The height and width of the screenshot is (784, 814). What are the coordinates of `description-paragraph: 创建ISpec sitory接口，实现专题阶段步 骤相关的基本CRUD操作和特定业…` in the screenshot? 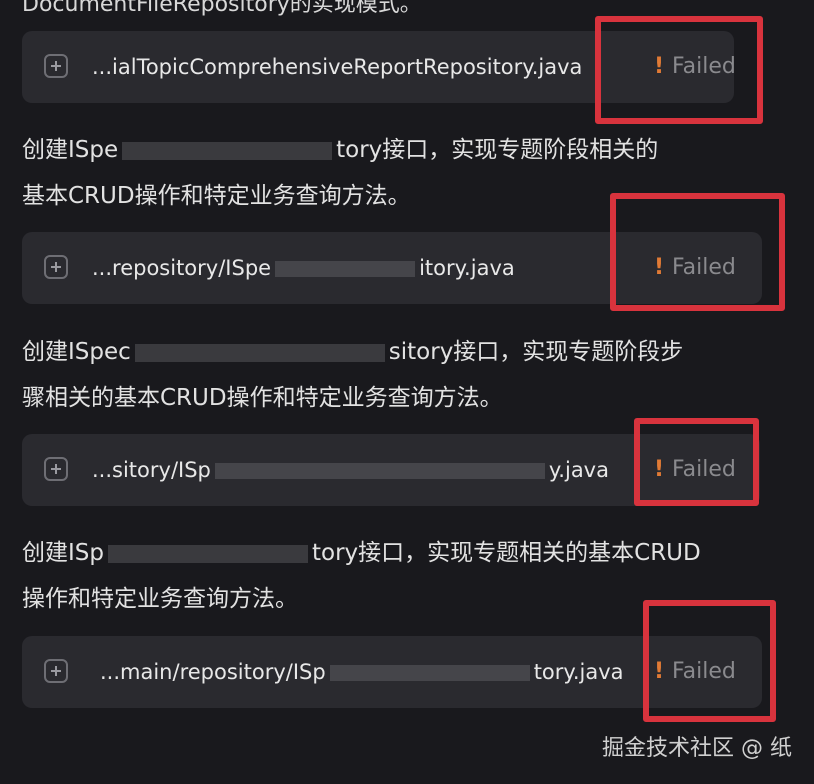 It's located at (353, 375).